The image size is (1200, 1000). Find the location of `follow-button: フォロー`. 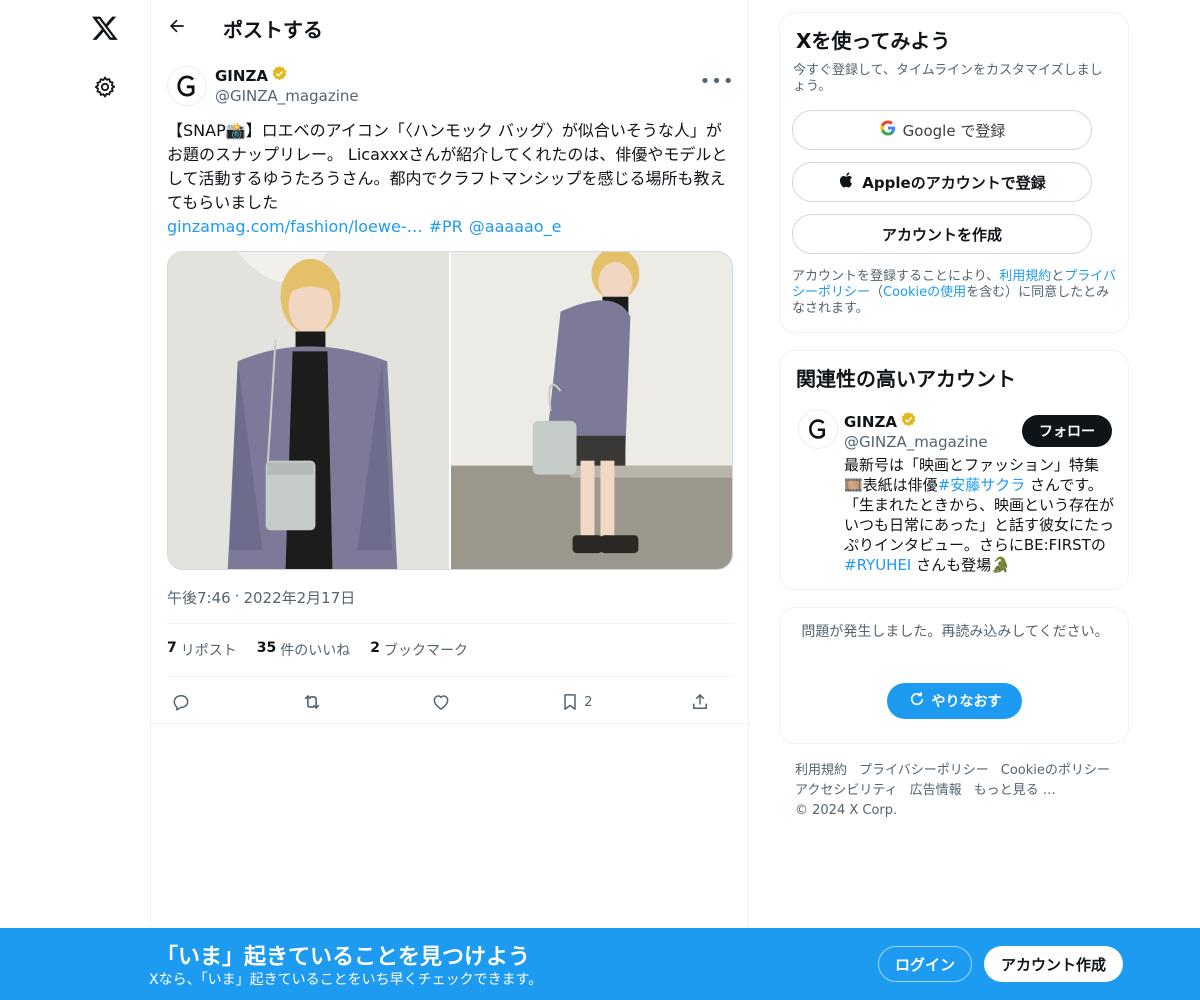

follow-button: フォロー is located at coordinates (1067, 431).